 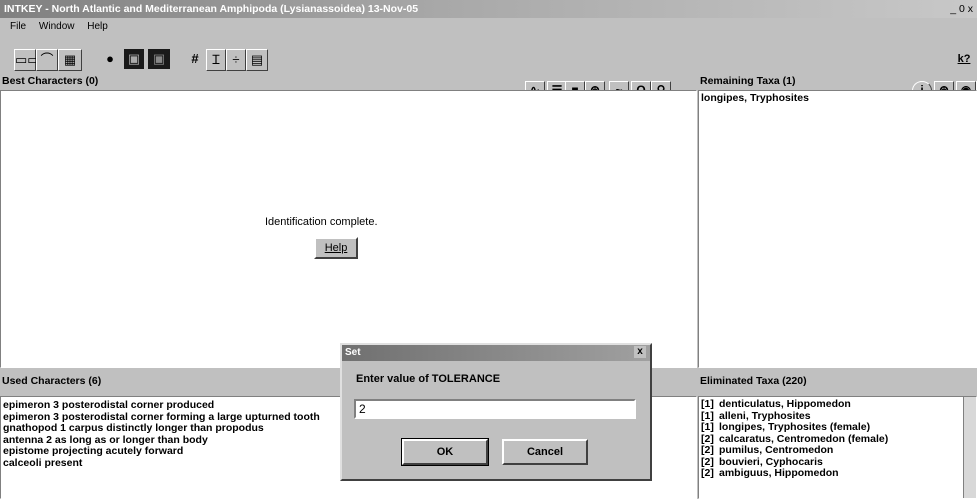 What do you see at coordinates (961, 9) in the screenshot?
I see `window-controls: _ 0 x` at bounding box center [961, 9].